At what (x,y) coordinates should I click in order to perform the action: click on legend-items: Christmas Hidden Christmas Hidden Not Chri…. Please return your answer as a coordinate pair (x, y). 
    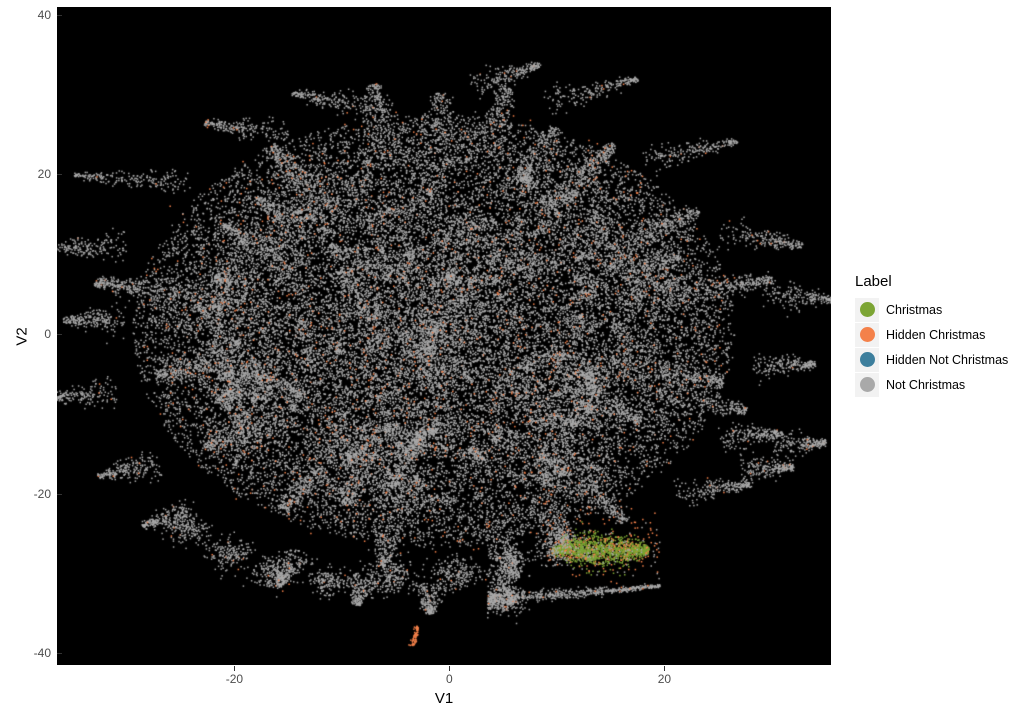
    Looking at the image, I should click on (937, 347).